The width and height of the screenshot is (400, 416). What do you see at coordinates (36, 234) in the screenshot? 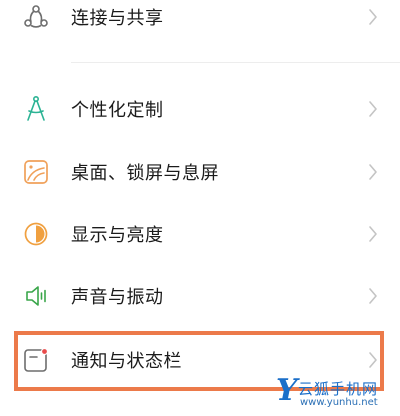
I see `brightness-icon` at bounding box center [36, 234].